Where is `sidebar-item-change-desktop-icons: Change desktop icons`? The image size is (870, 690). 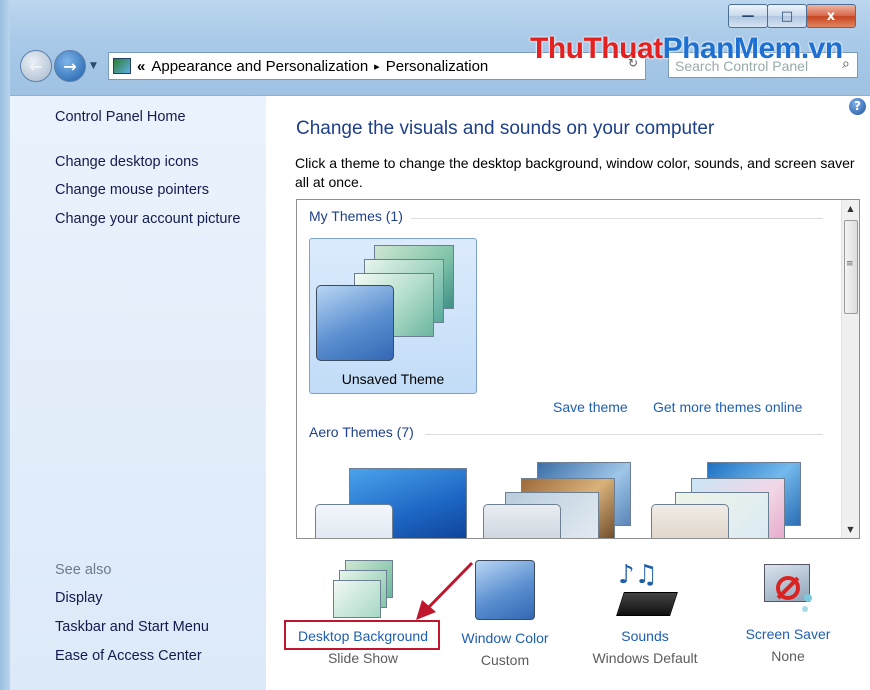 sidebar-item-change-desktop-icons: Change desktop icons is located at coordinates (127, 162).